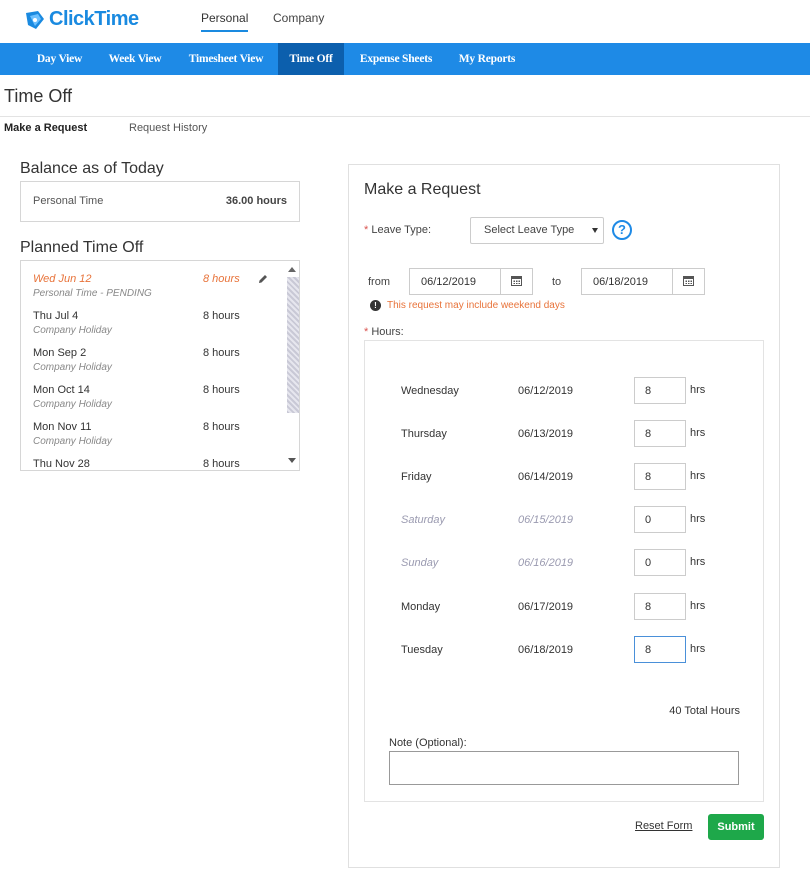  I want to click on scroll-down-arrow-icon, so click(292, 460).